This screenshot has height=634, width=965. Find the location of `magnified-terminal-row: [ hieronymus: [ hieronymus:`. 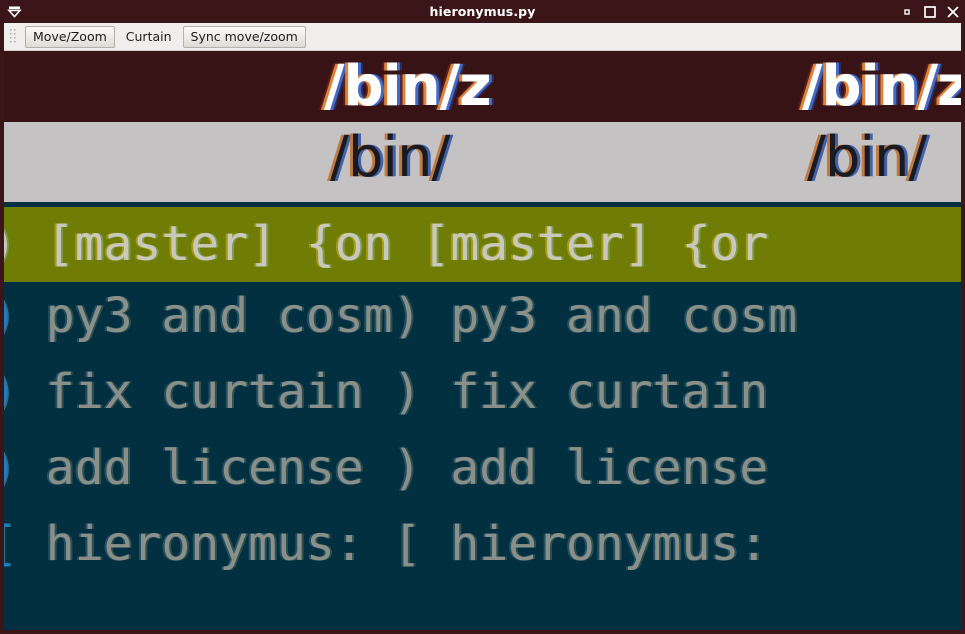

magnified-terminal-row: [ hieronymus: [ hieronymus: is located at coordinates (482, 548).